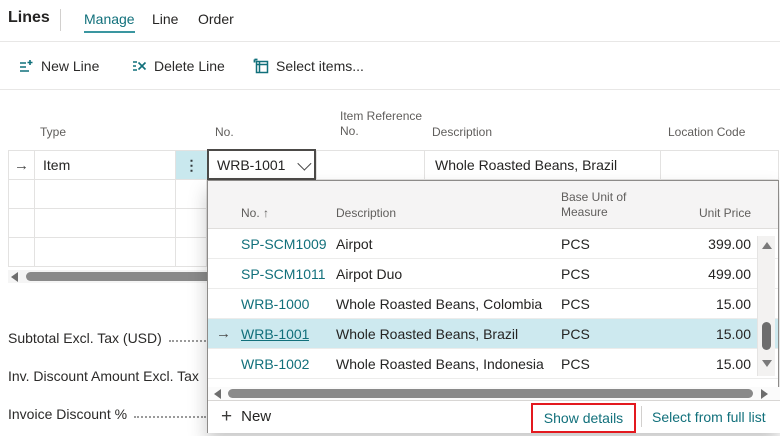 The width and height of the screenshot is (780, 436). I want to click on location-code-cell, so click(719, 165).